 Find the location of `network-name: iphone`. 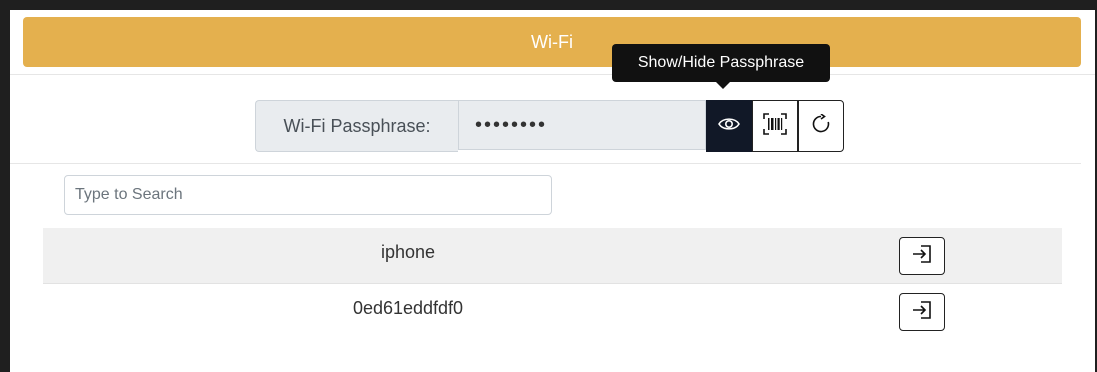

network-name: iphone is located at coordinates (408, 252).